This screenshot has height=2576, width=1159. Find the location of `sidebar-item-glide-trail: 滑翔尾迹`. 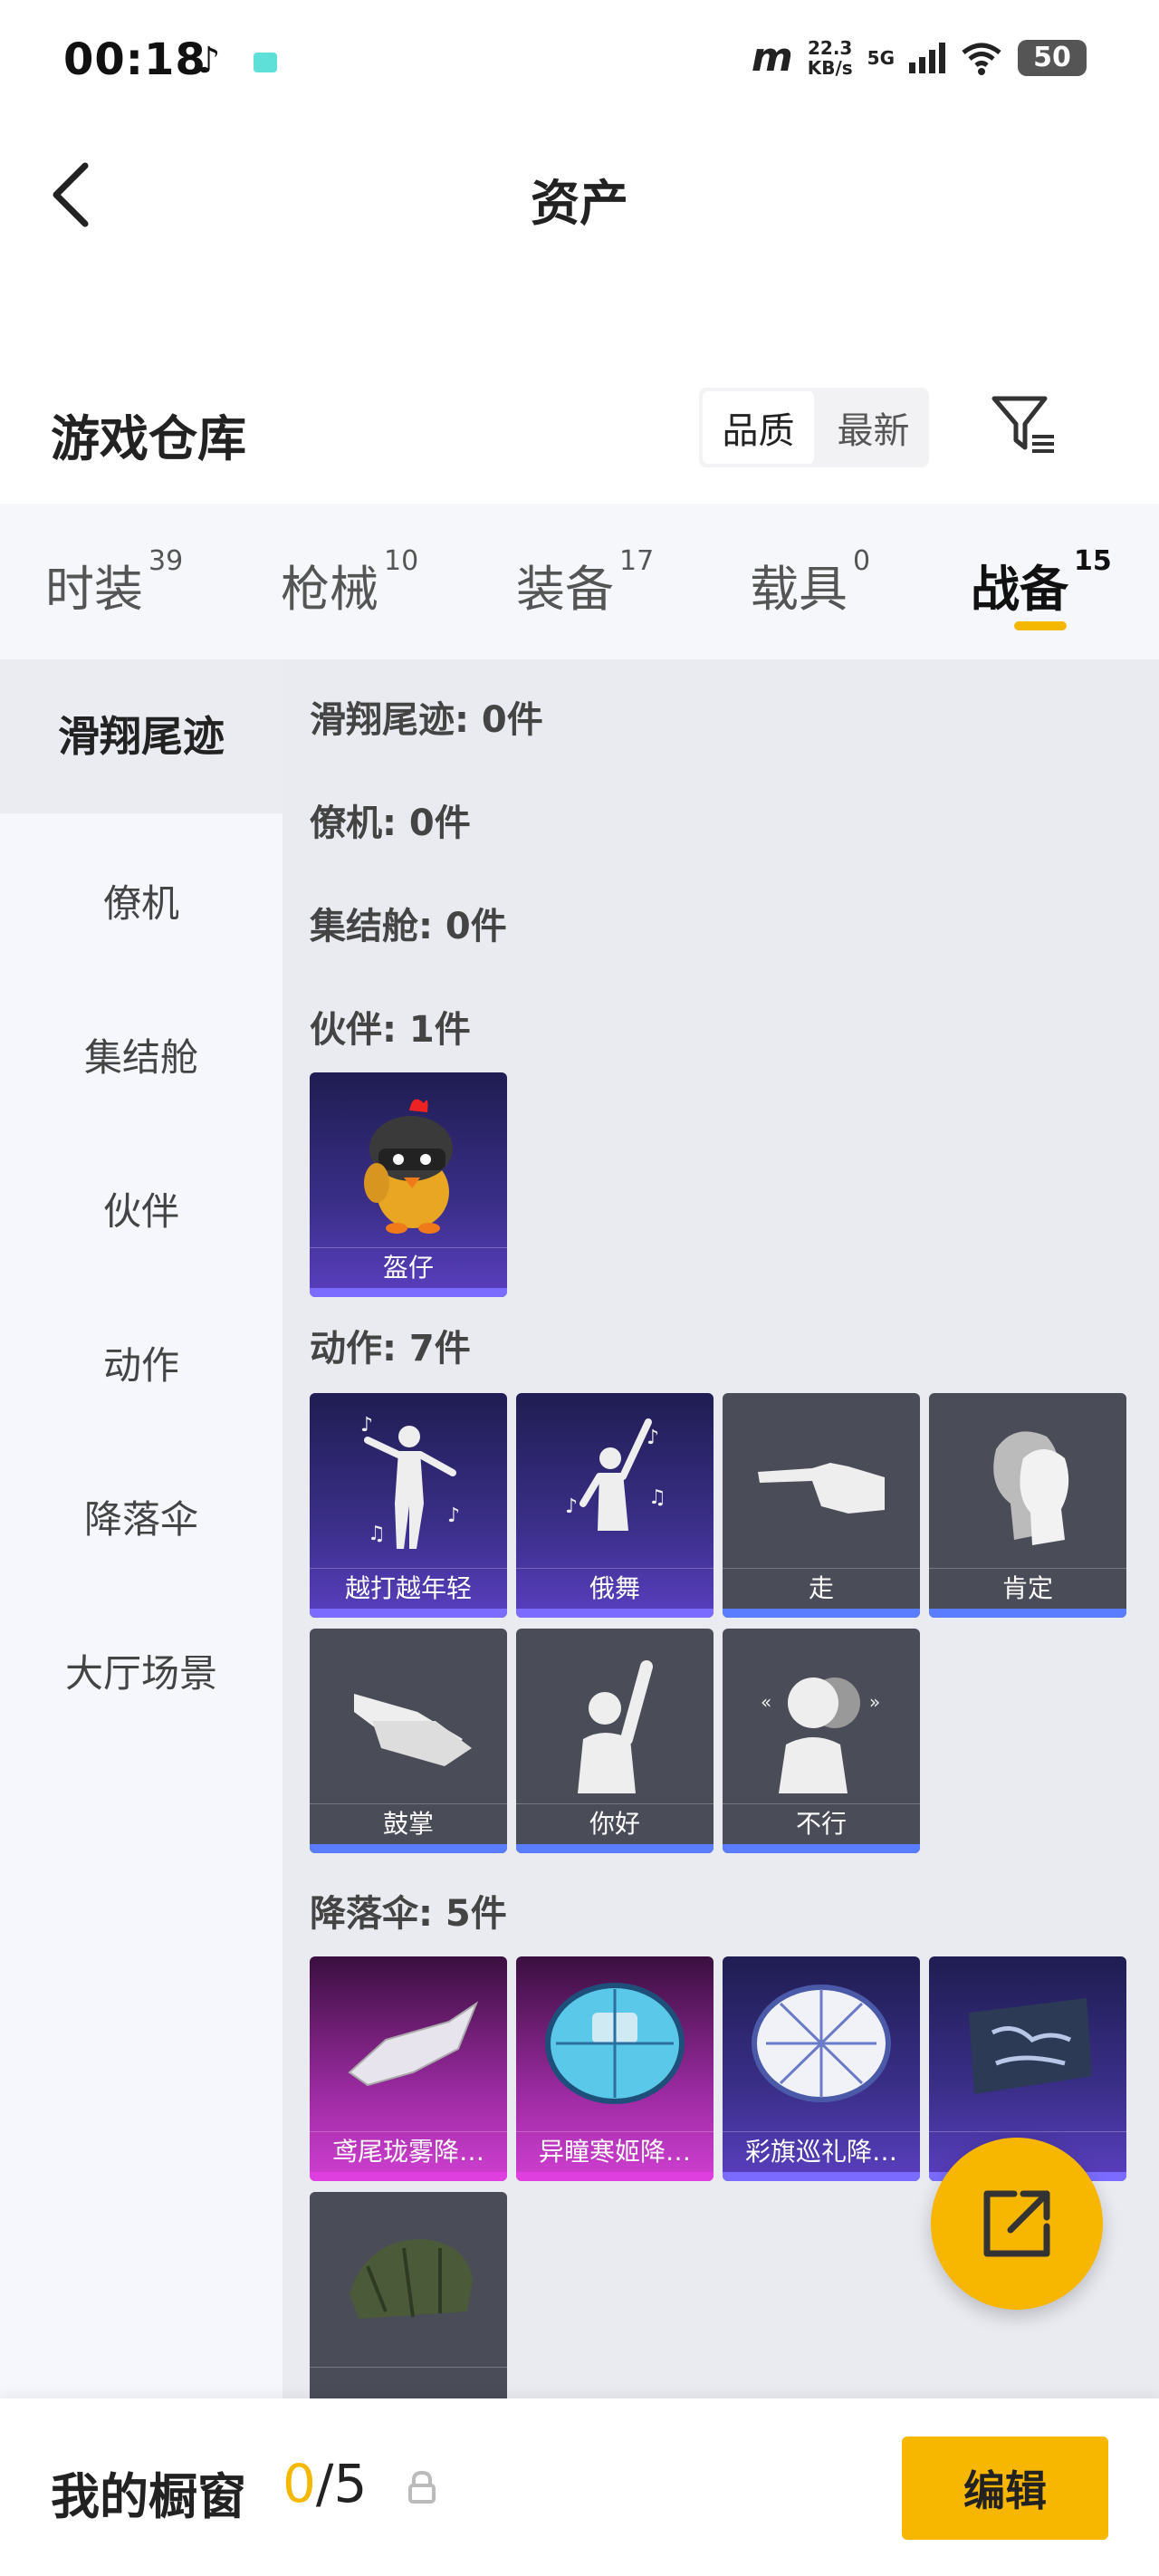

sidebar-item-glide-trail: 滑翔尾迹 is located at coordinates (142, 736).